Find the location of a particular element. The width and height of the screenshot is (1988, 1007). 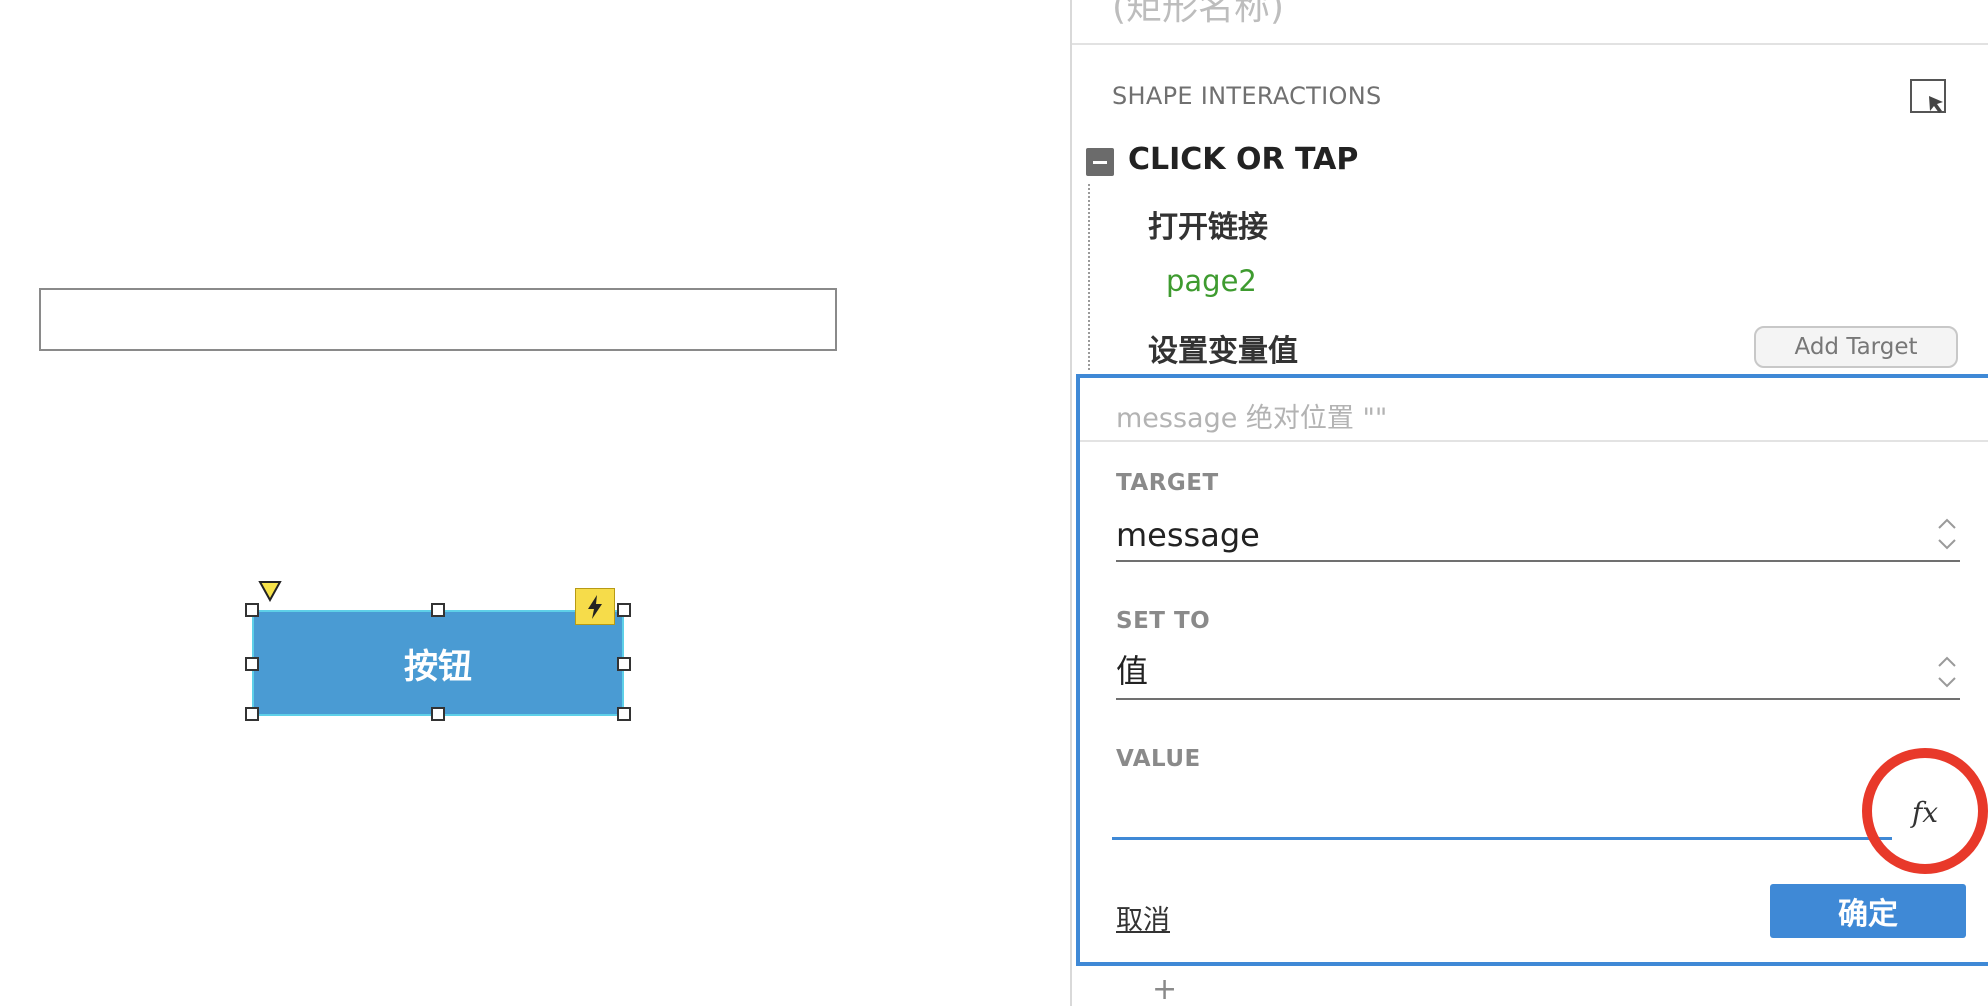

target-select-value: message is located at coordinates (1188, 535).